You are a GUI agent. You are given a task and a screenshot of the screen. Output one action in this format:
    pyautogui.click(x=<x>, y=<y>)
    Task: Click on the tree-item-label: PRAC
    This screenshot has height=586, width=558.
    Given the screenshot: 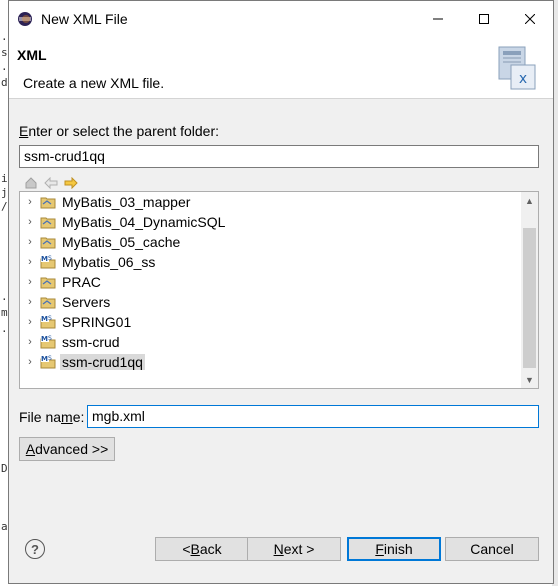 What is the action you would take?
    pyautogui.click(x=81, y=282)
    